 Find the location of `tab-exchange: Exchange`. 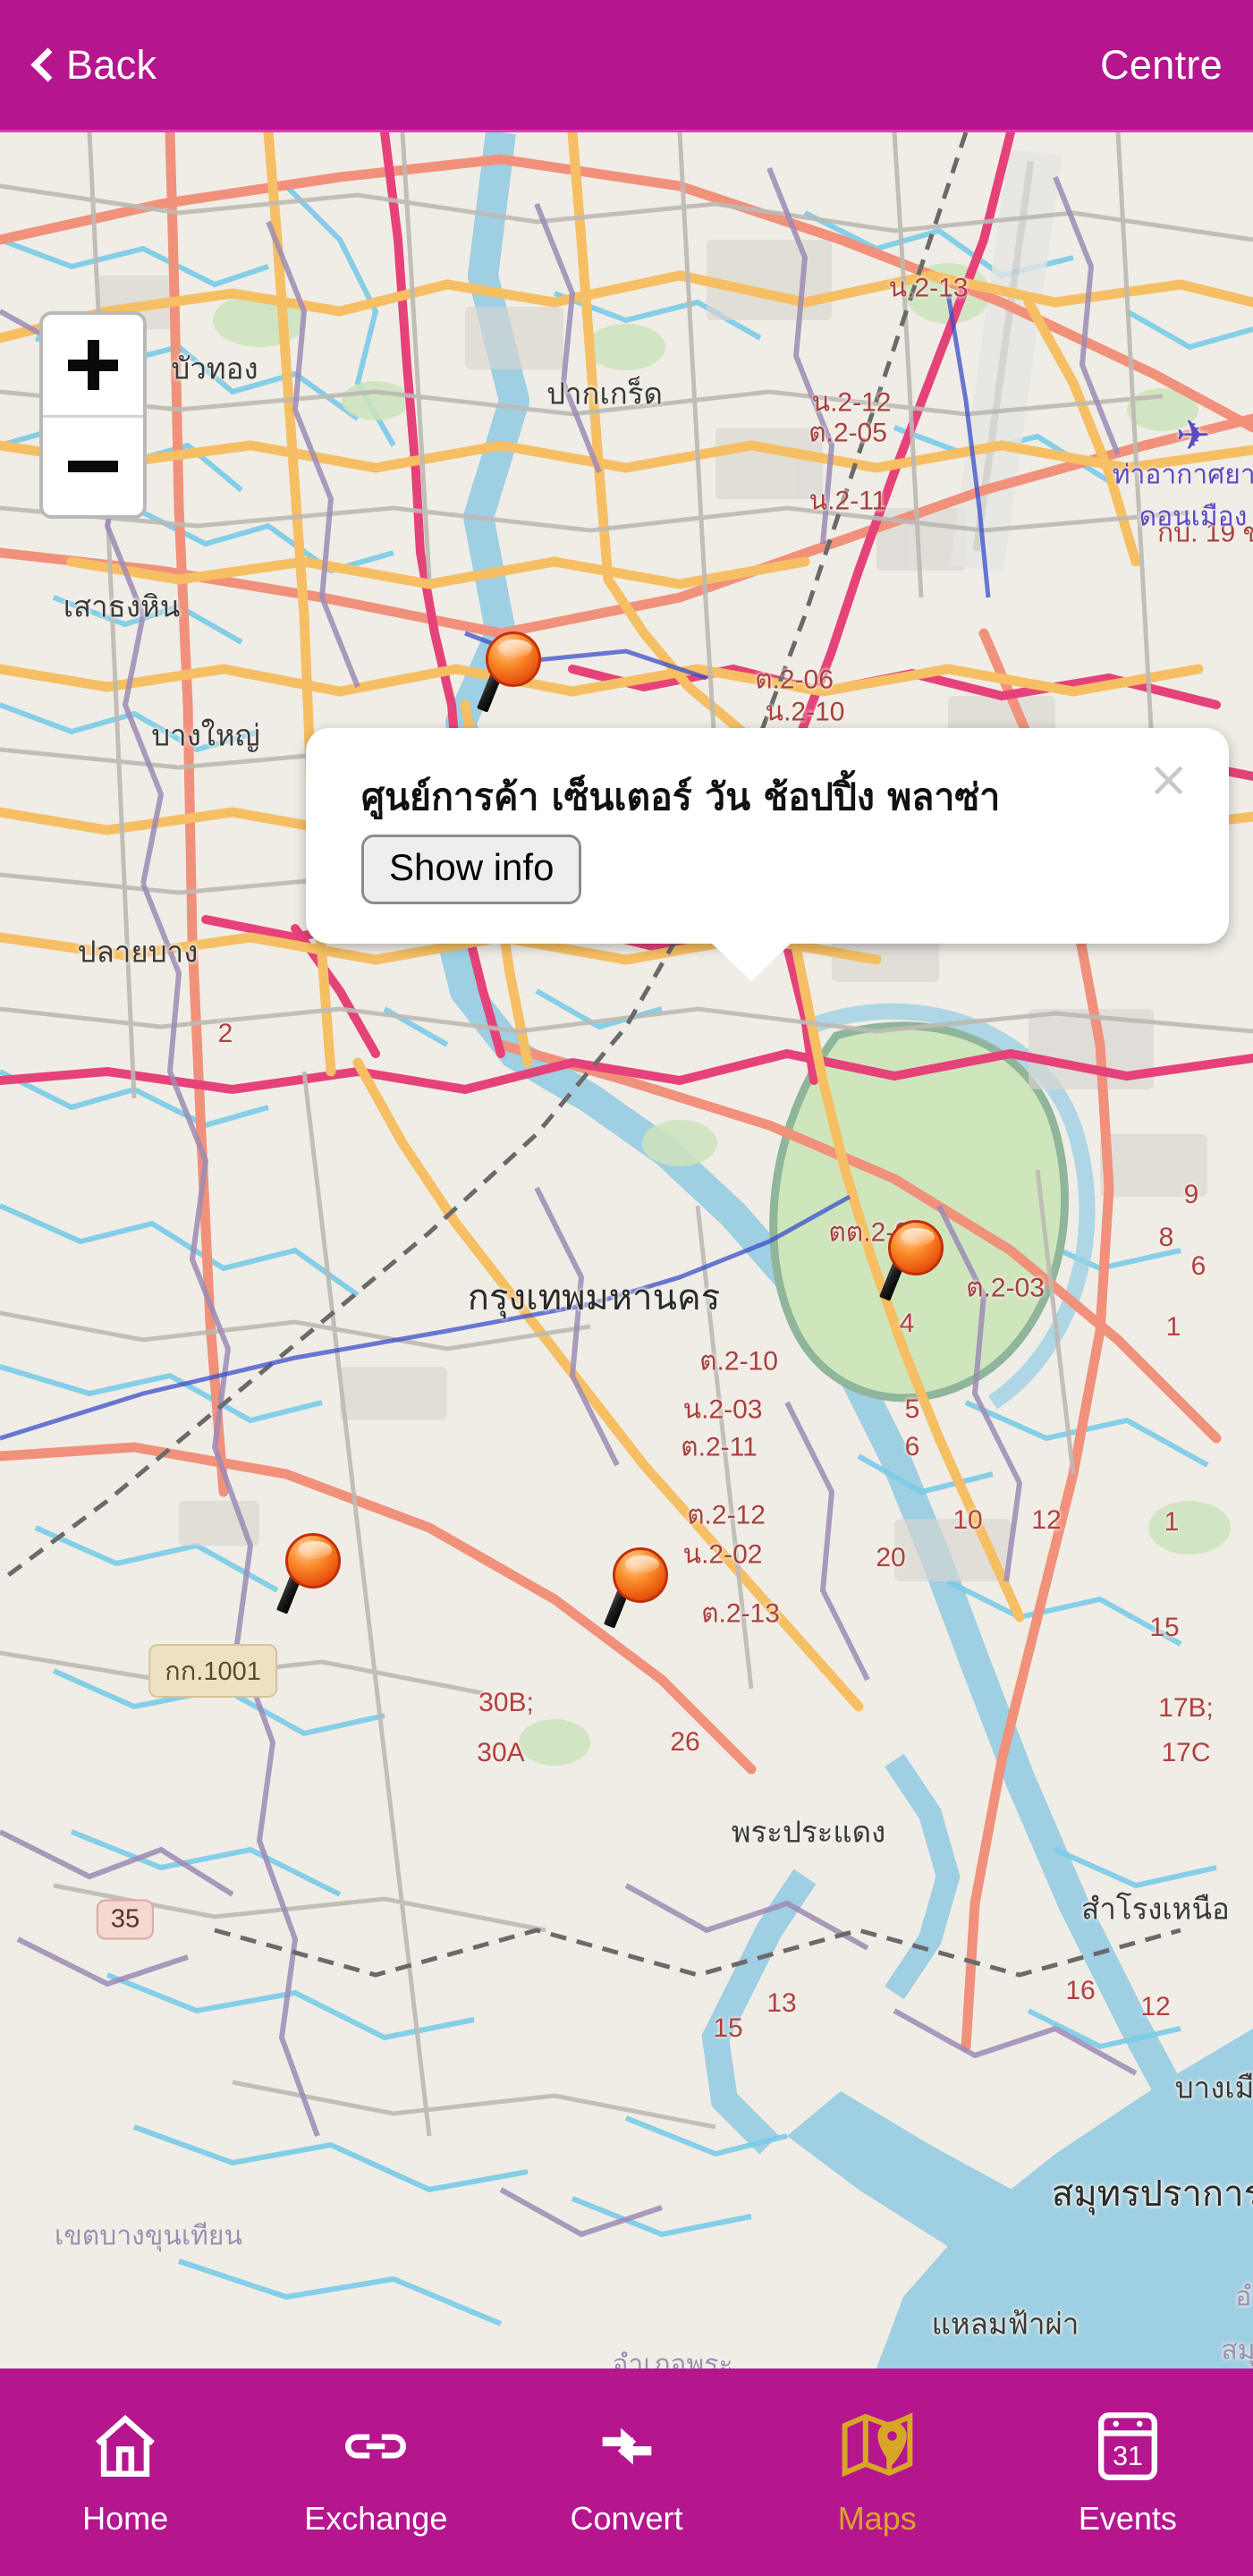

tab-exchange: Exchange is located at coordinates (375, 2472).